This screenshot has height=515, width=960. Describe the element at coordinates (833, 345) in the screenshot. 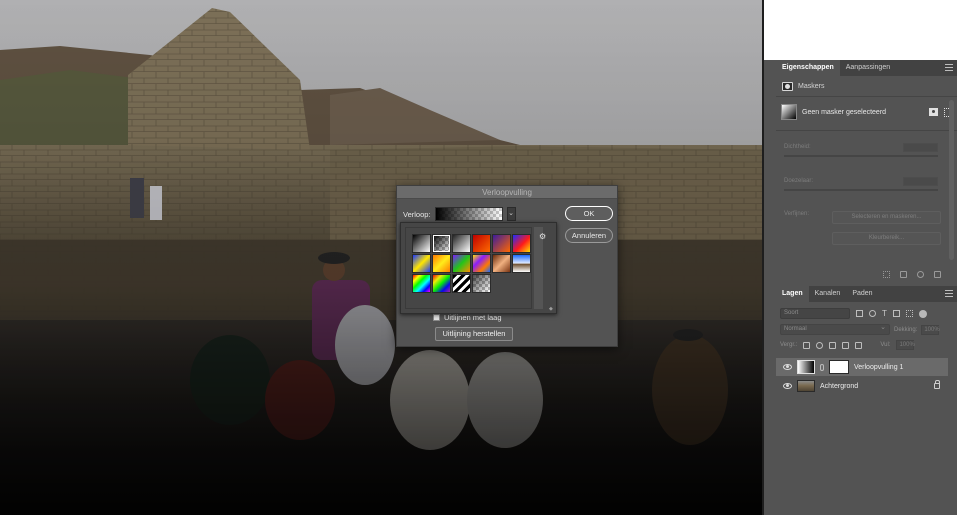

I see `lock-position-icon` at that location.